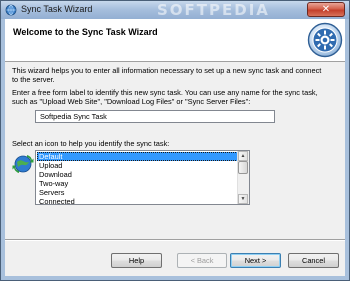 The width and height of the screenshot is (350, 281). Describe the element at coordinates (136, 260) in the screenshot. I see `help-button: Help` at that location.